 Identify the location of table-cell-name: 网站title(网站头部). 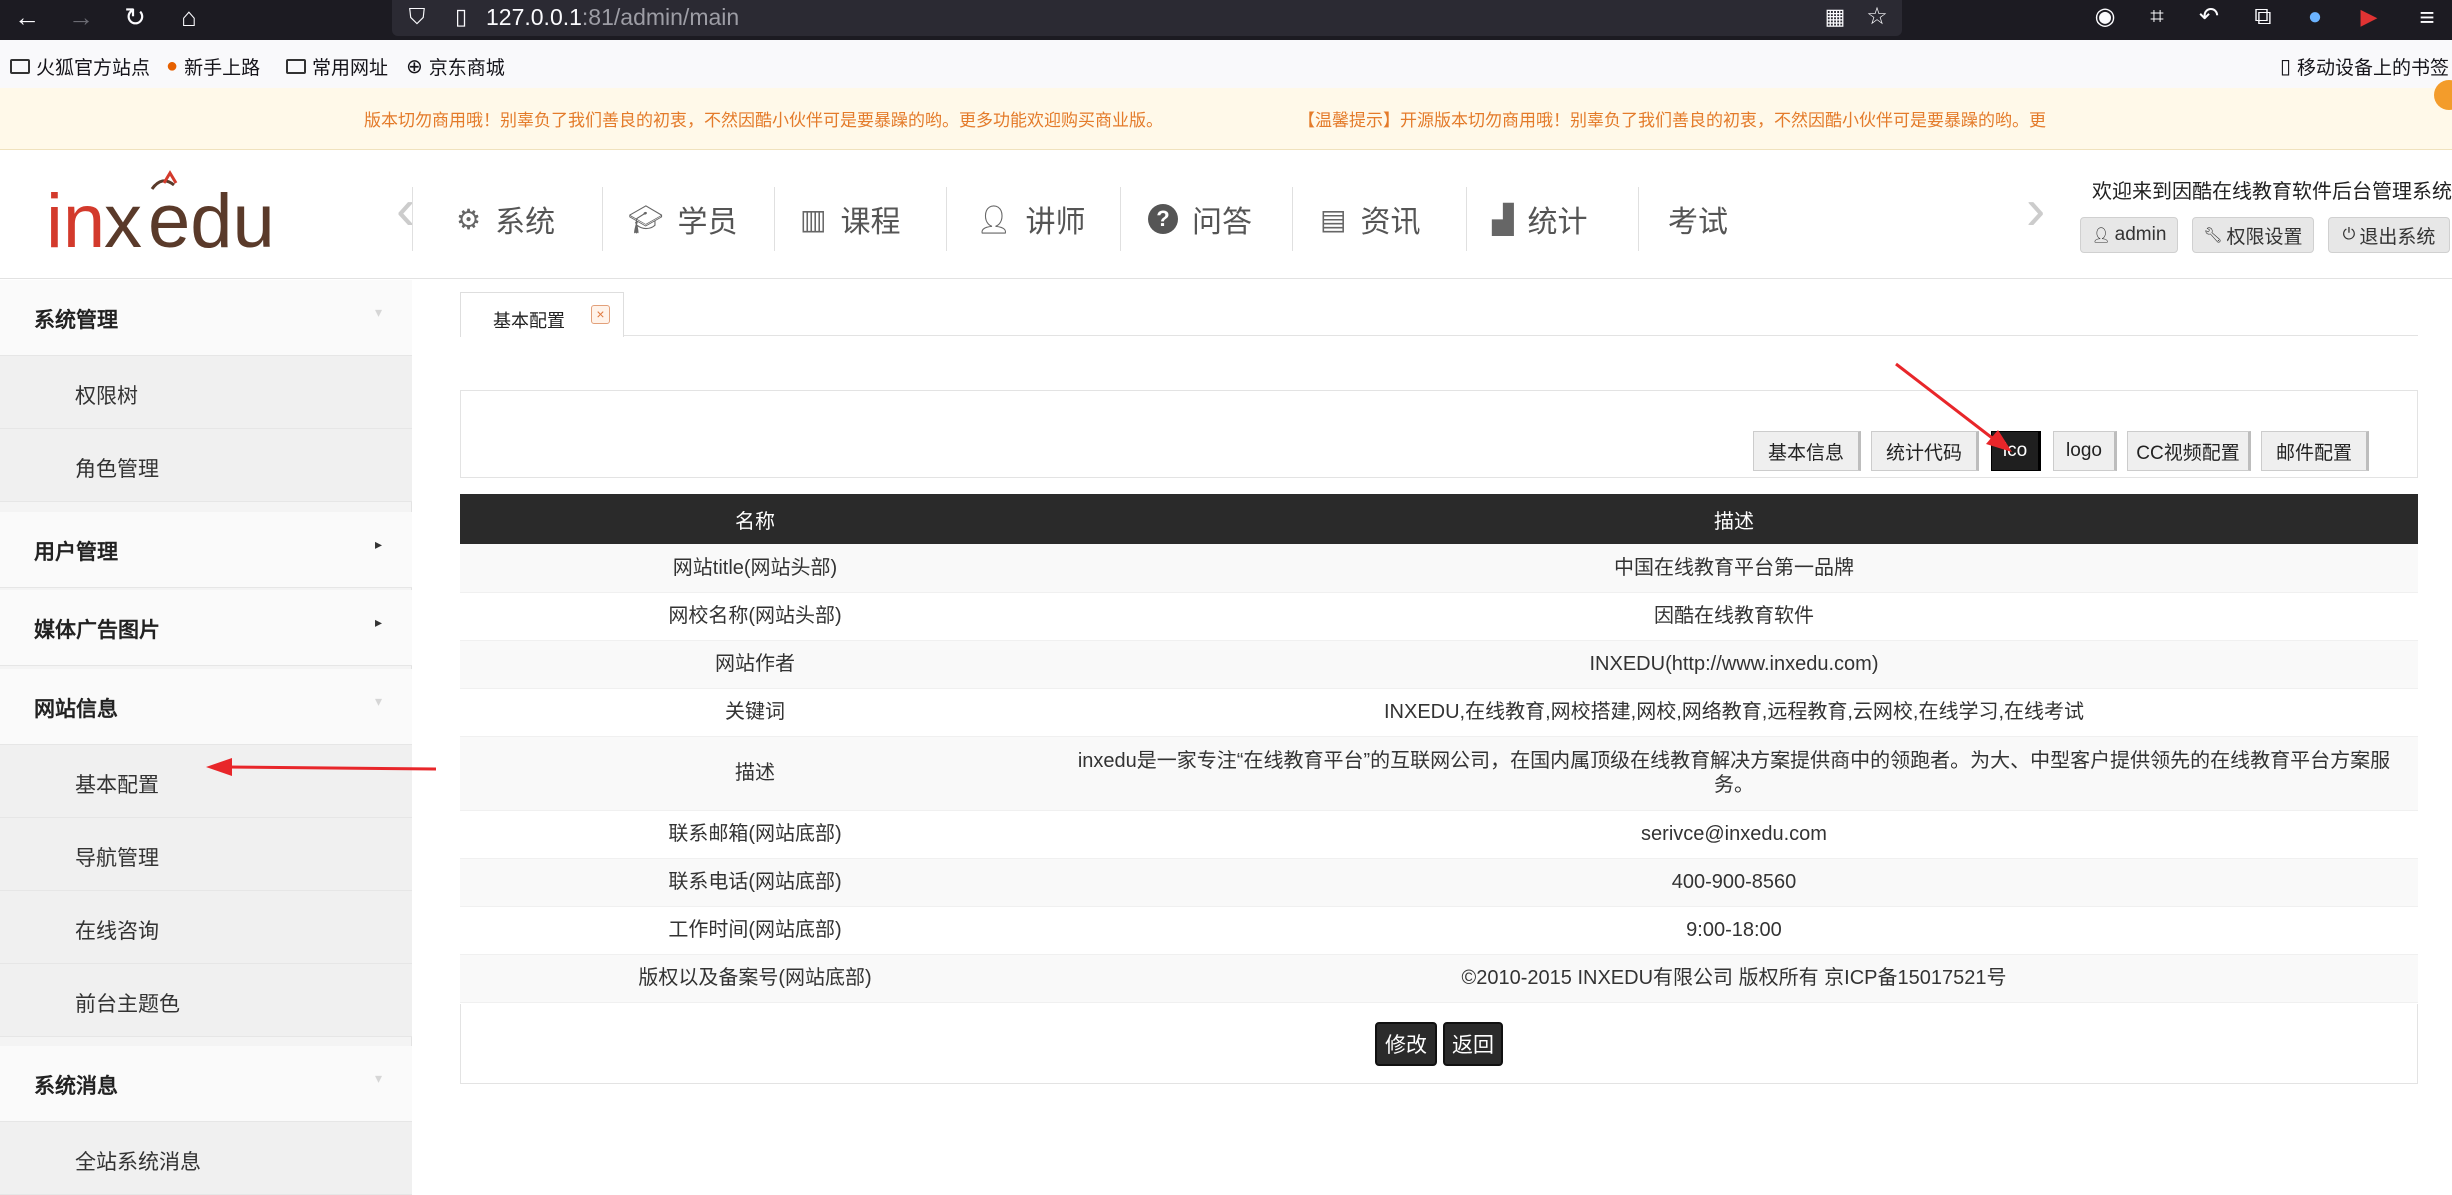
(755, 568).